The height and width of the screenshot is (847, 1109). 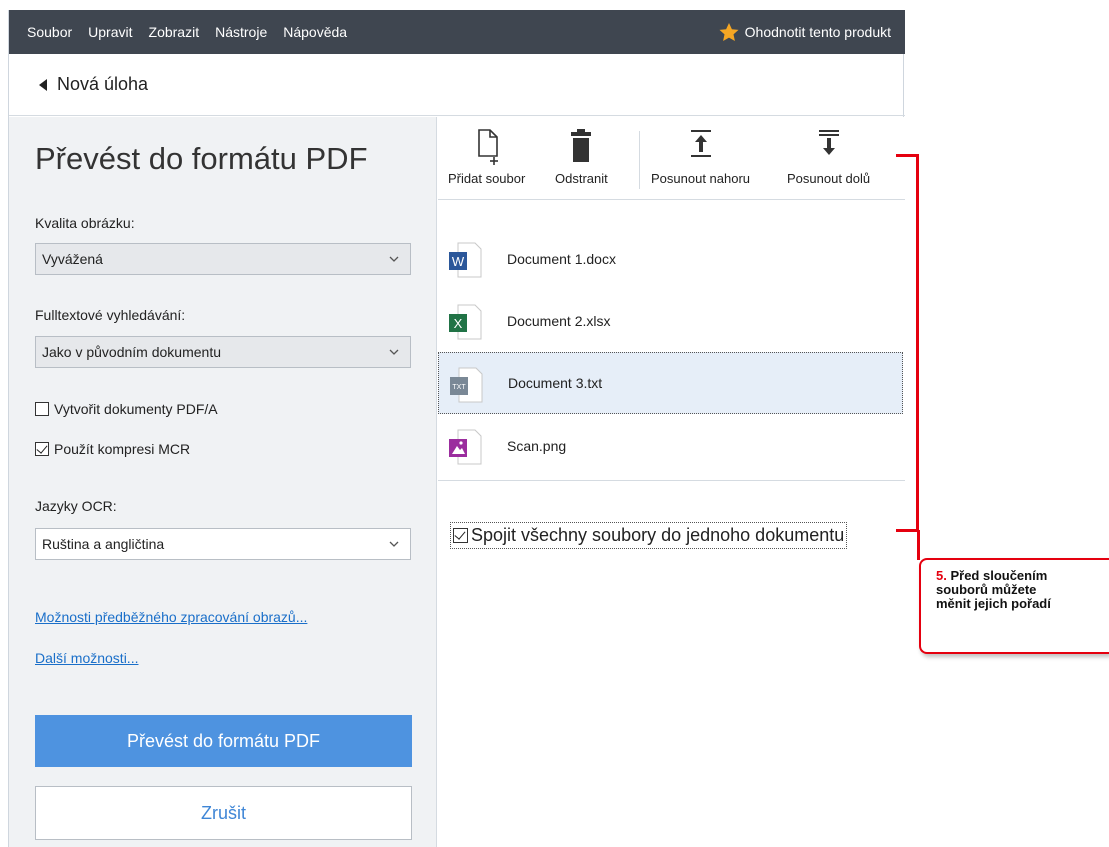 I want to click on fulltext-label: Fulltextové vyhledávání:, so click(x=110, y=315).